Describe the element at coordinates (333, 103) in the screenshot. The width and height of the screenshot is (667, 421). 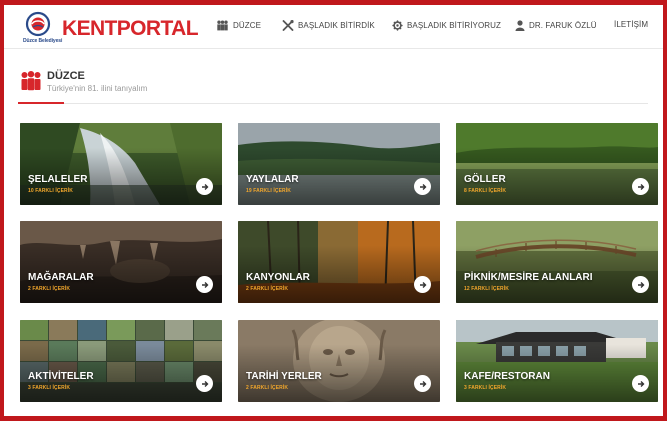
I see `section-divider` at that location.